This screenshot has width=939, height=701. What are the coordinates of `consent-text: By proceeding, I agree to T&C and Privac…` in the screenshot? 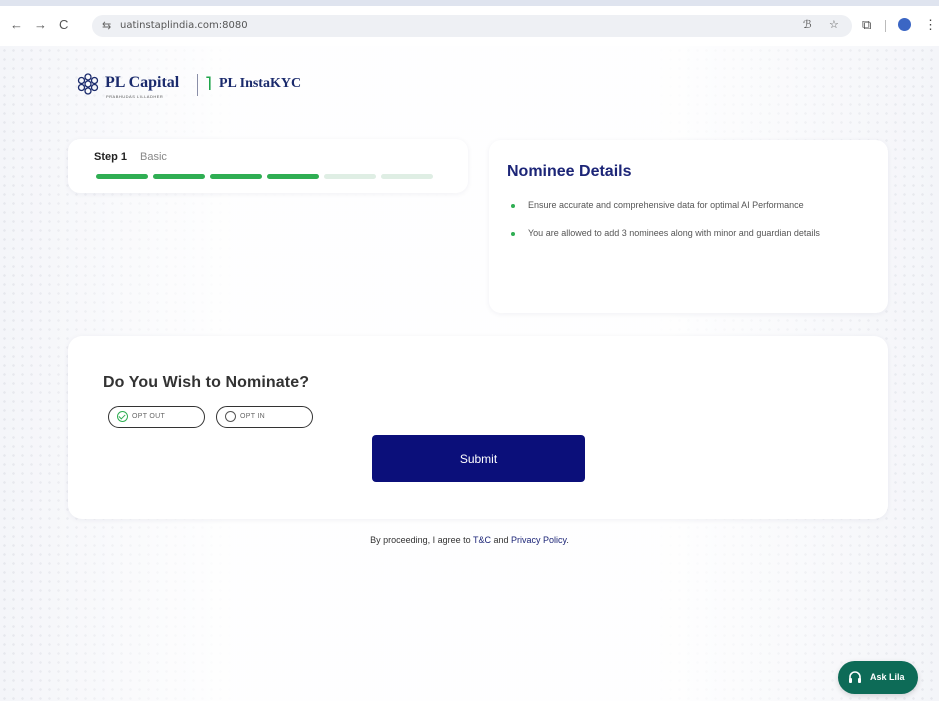 It's located at (469, 540).